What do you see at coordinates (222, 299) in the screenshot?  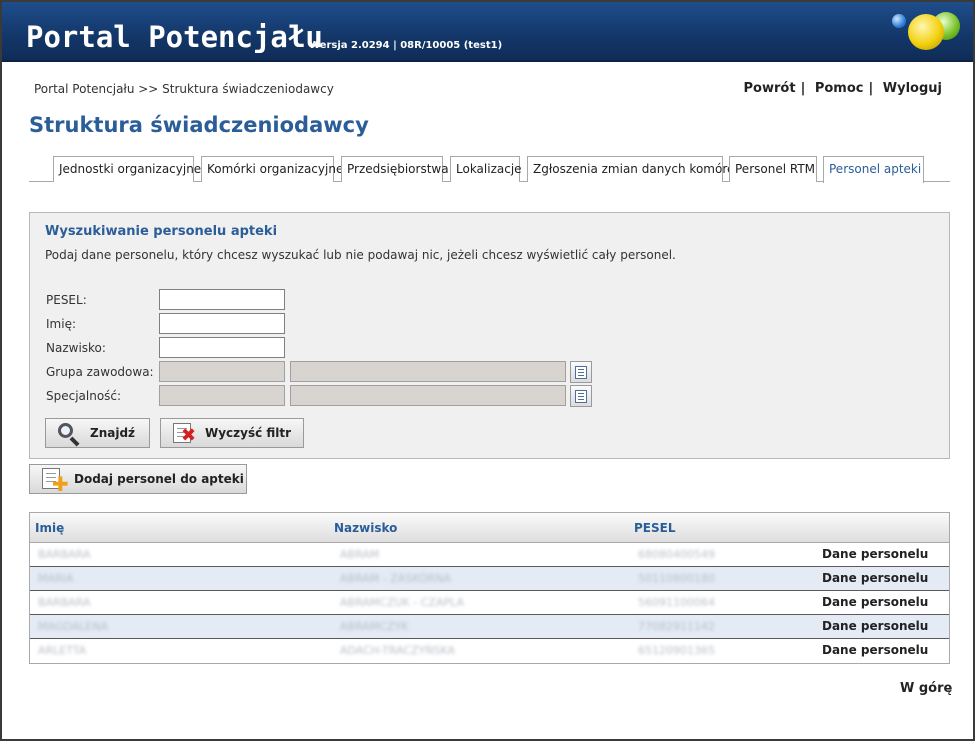 I see `pesel-input` at bounding box center [222, 299].